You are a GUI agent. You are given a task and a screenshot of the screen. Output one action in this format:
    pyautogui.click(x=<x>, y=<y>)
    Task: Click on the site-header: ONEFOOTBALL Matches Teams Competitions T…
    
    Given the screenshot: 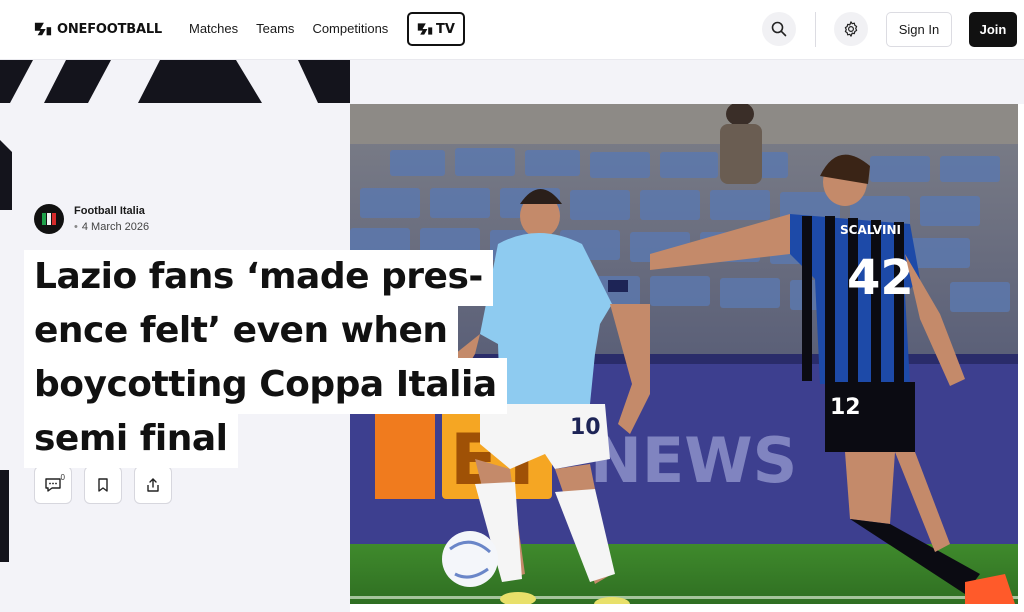 What is the action you would take?
    pyautogui.click(x=512, y=30)
    